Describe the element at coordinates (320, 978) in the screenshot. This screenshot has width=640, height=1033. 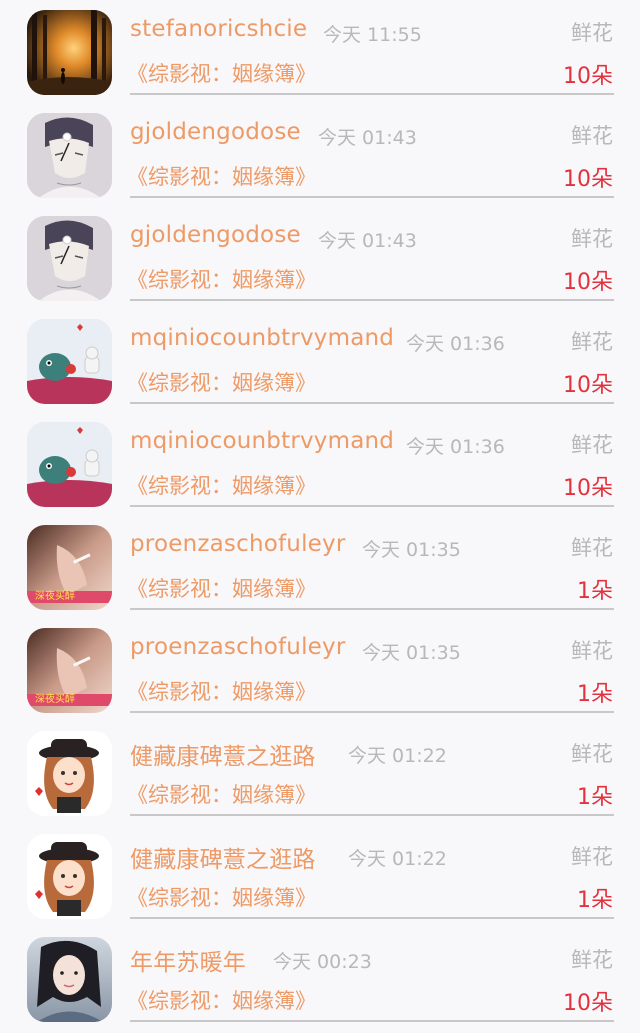
I see `list-item: 年年苏暖年 今天 00:23 鲜花 《综影视：姻缘簿》 10朵` at that location.